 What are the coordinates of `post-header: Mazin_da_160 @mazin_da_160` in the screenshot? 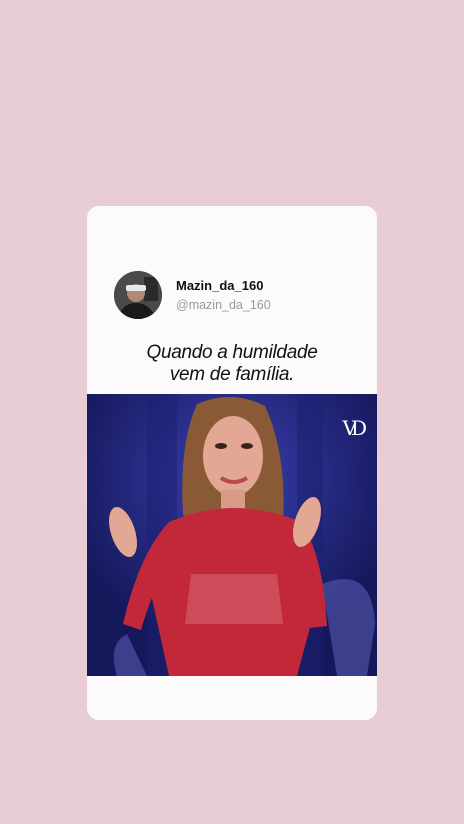 It's located at (192, 295).